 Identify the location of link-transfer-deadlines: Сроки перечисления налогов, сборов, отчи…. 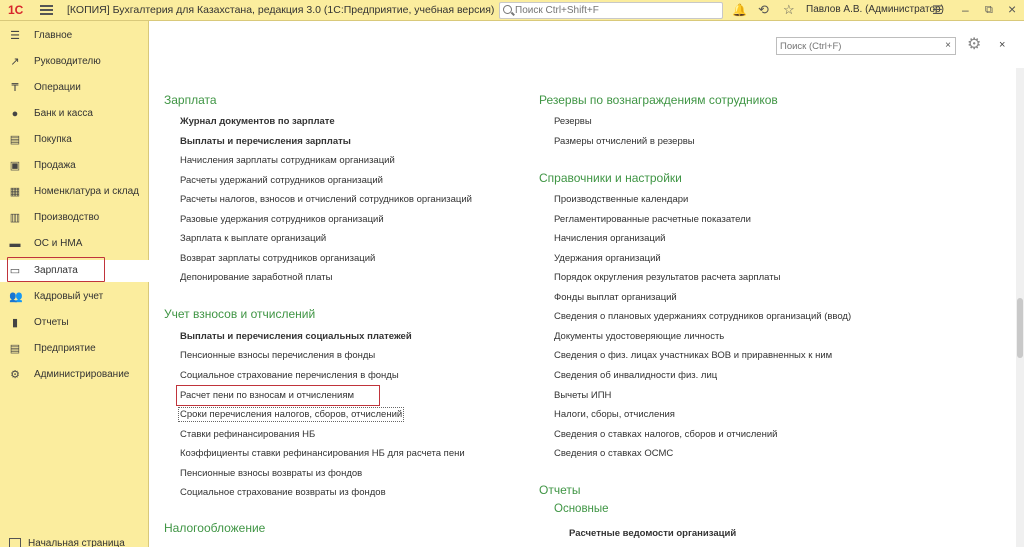
(291, 414).